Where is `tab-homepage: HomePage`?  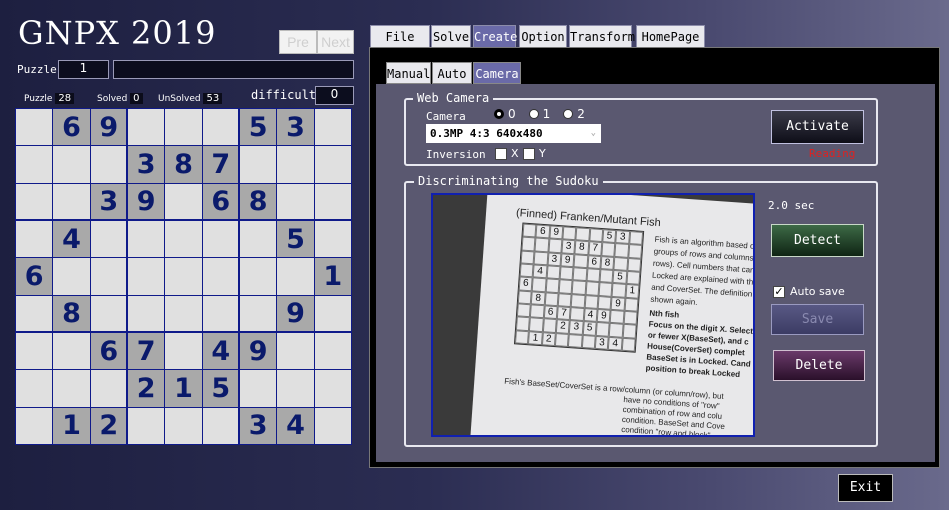
tab-homepage: HomePage is located at coordinates (670, 36).